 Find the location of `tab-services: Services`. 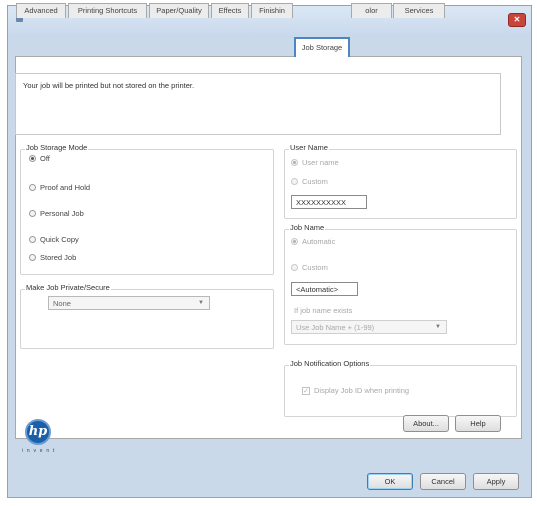

tab-services: Services is located at coordinates (419, 10).